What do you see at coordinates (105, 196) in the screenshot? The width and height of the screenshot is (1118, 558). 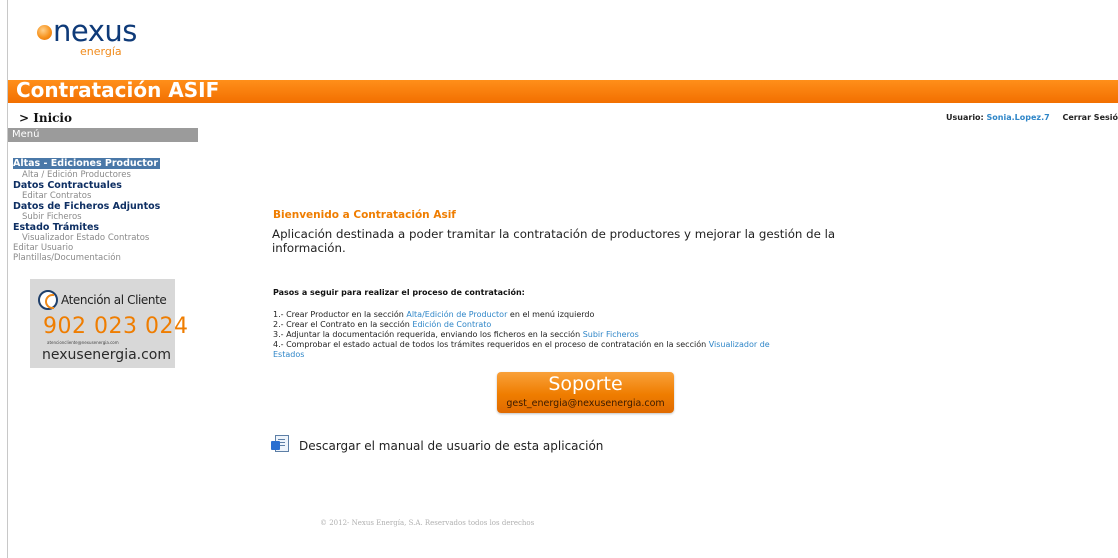 I see `sidebar-item-editar-contratos: Editar Contratos` at bounding box center [105, 196].